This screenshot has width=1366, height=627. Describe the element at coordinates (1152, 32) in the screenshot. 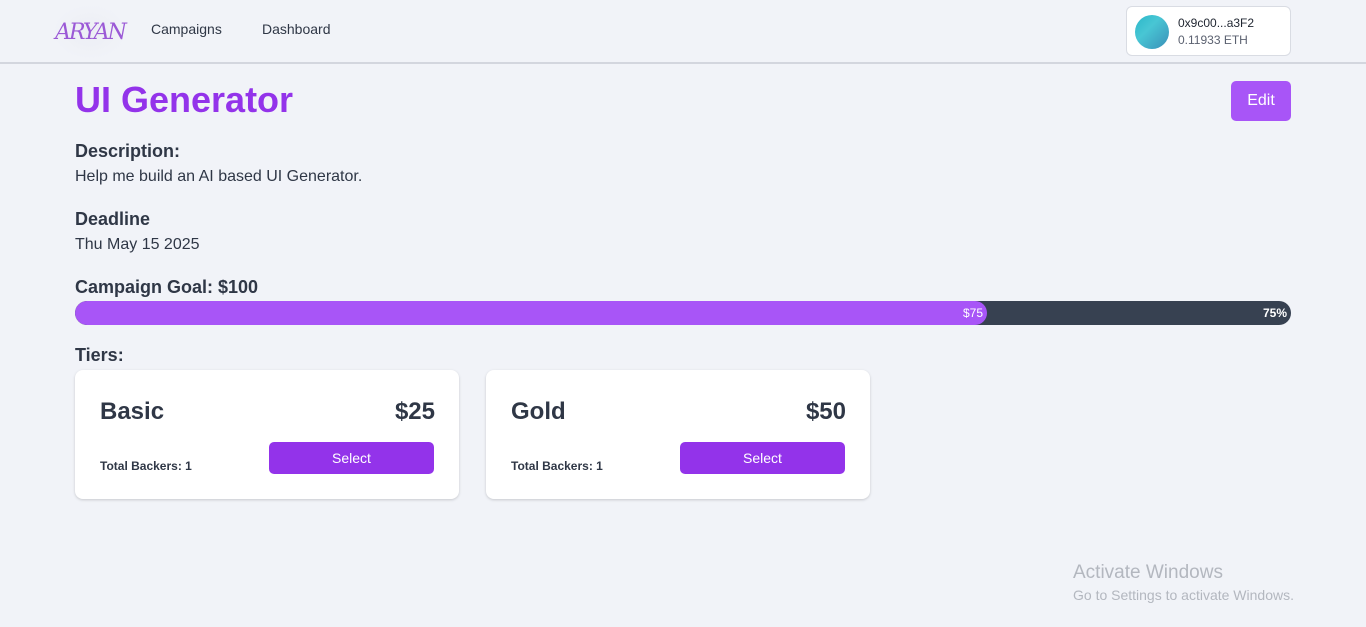

I see `wallet-avatar` at that location.